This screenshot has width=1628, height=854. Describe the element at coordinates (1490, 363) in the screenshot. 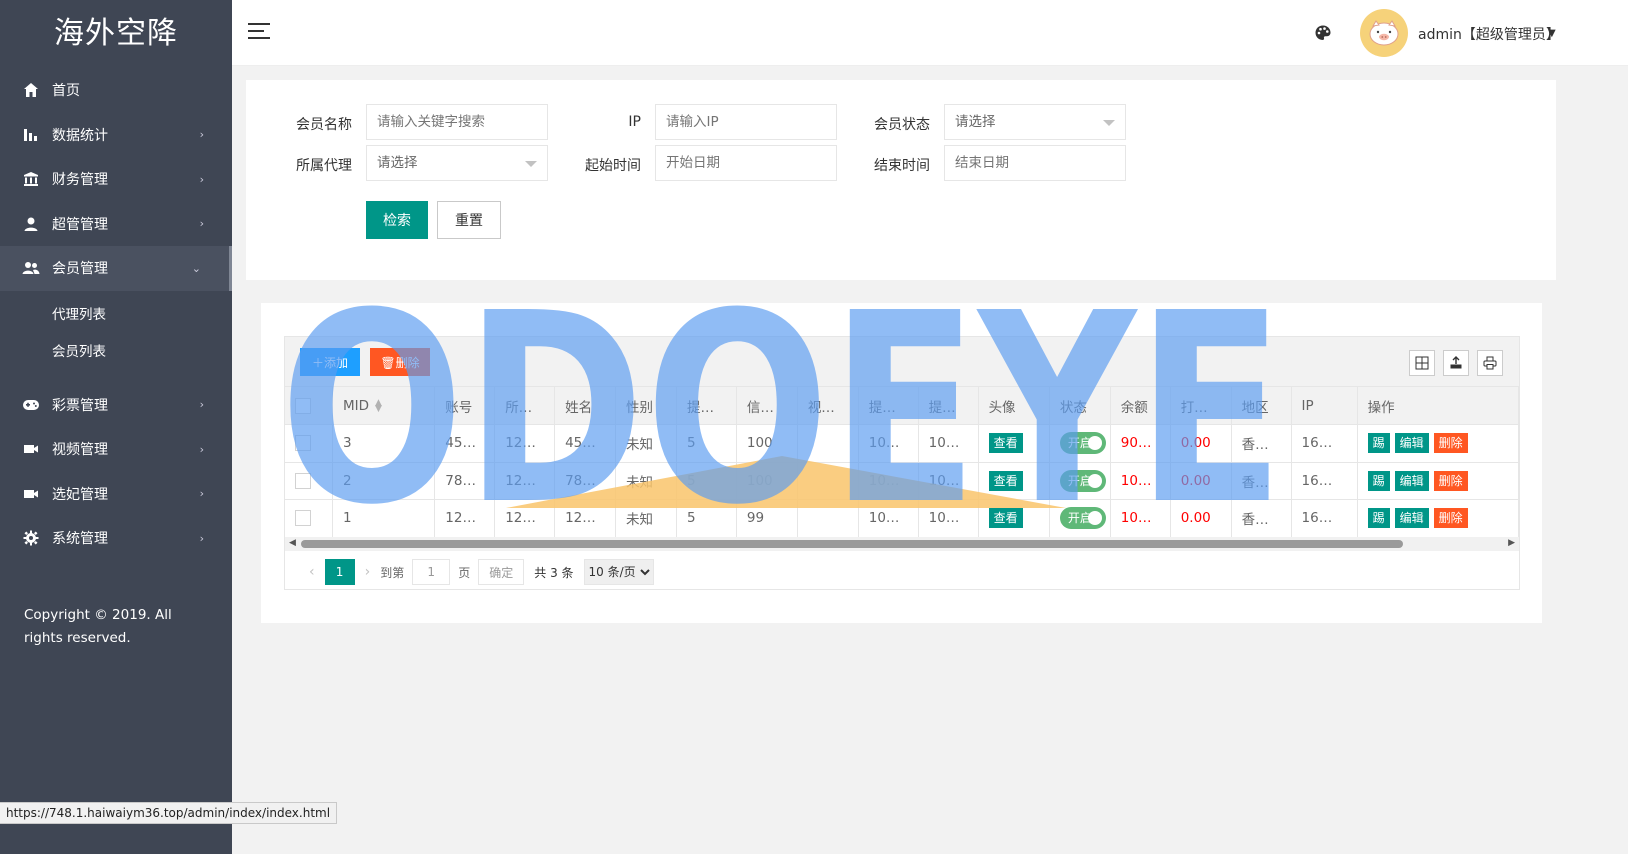

I see `print-icon` at that location.